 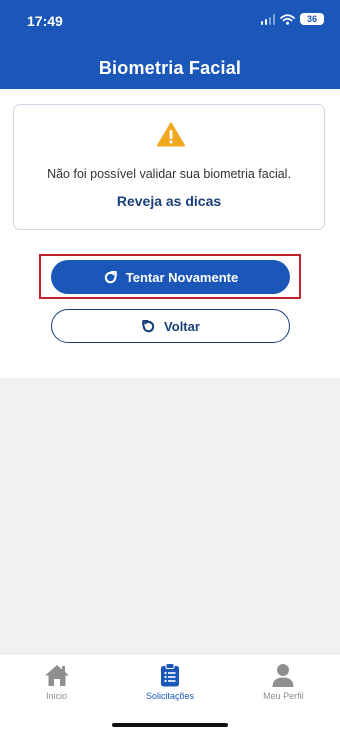 I want to click on tab-solicitacoes: Solicitações, so click(x=169, y=681).